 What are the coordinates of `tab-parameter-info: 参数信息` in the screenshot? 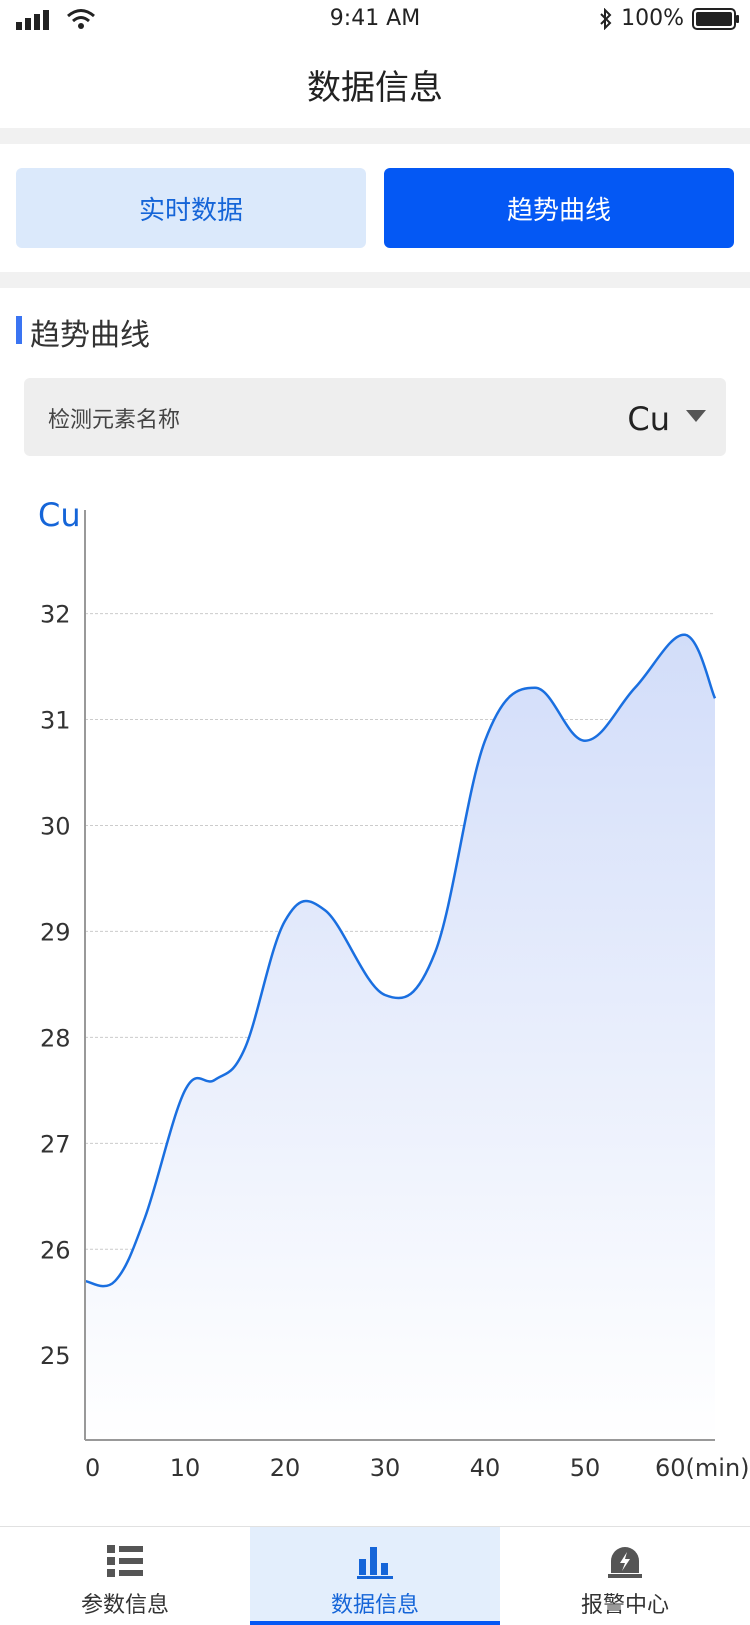 It's located at (125, 1576).